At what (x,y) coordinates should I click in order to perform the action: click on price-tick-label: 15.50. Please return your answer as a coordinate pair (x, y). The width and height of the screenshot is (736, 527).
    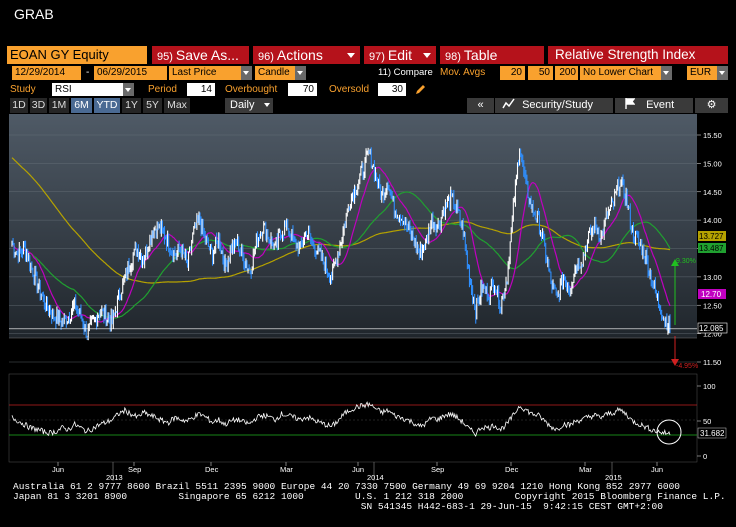
    Looking at the image, I should click on (712, 135).